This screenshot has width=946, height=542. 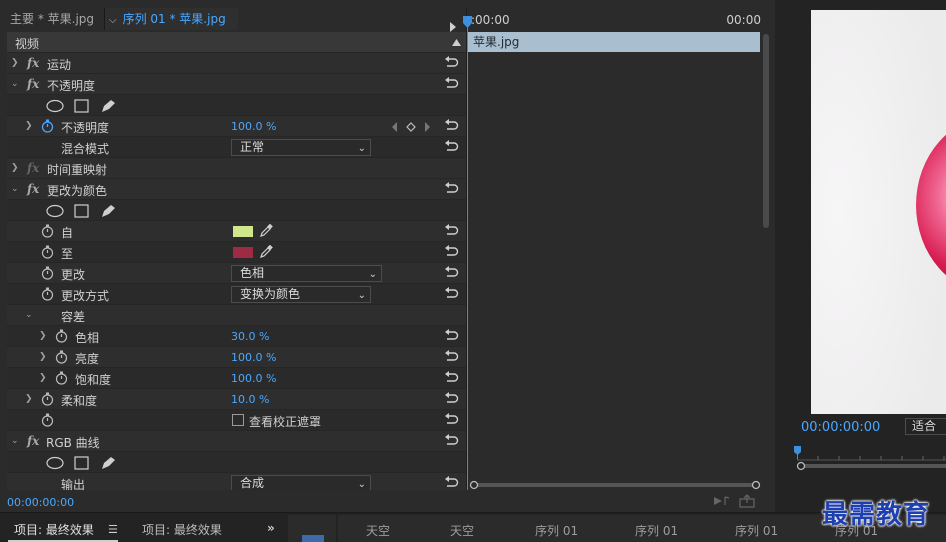 I want to click on tab-master-clip: 主要 * 苹果.jpg, so click(x=52, y=19).